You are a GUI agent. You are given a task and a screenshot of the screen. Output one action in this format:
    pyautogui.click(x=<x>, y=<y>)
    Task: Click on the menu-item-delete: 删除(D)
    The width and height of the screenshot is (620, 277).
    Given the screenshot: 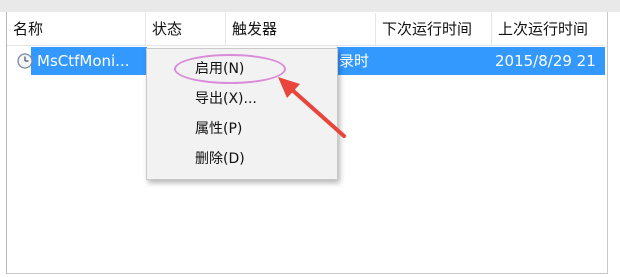 What is the action you would take?
    pyautogui.click(x=220, y=159)
    